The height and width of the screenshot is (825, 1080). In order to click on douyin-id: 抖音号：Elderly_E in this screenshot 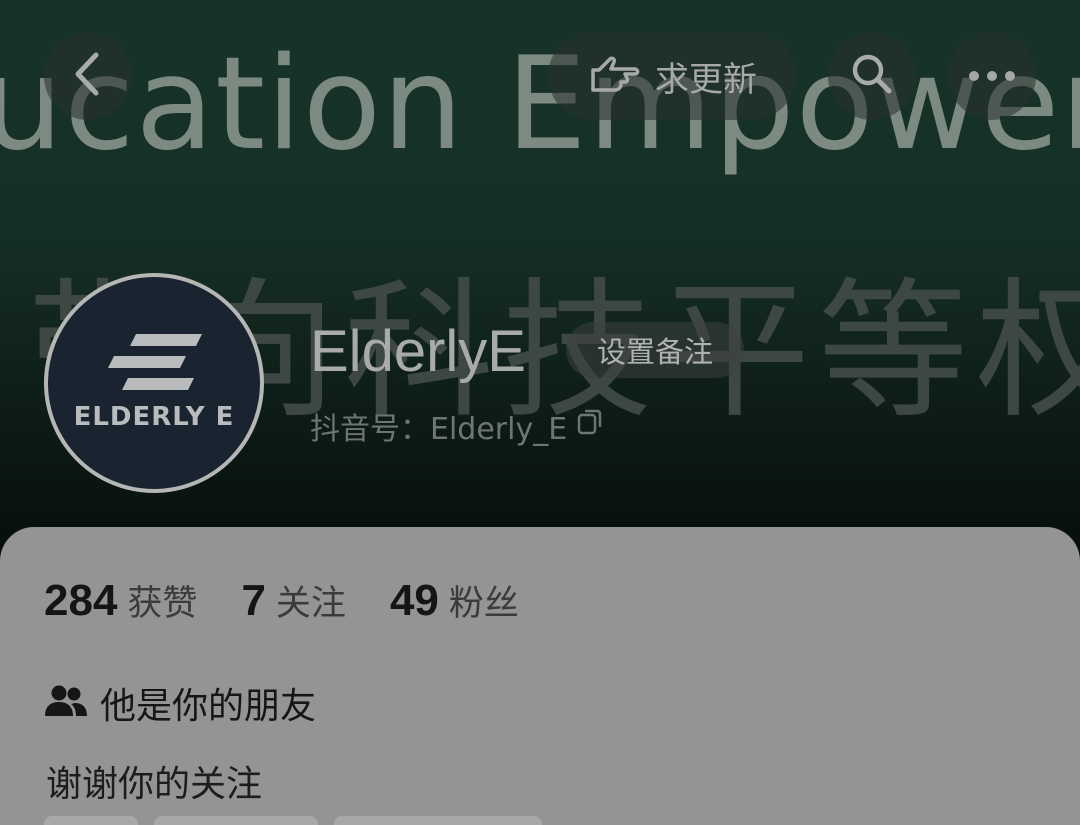, I will do `click(456, 426)`.